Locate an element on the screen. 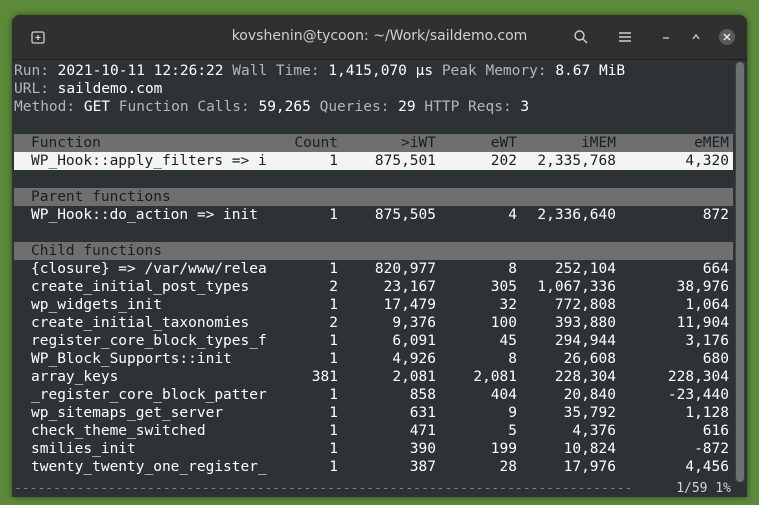 This screenshot has height=505, width=759. child-function-iwt: 2,081 is located at coordinates (414, 377).